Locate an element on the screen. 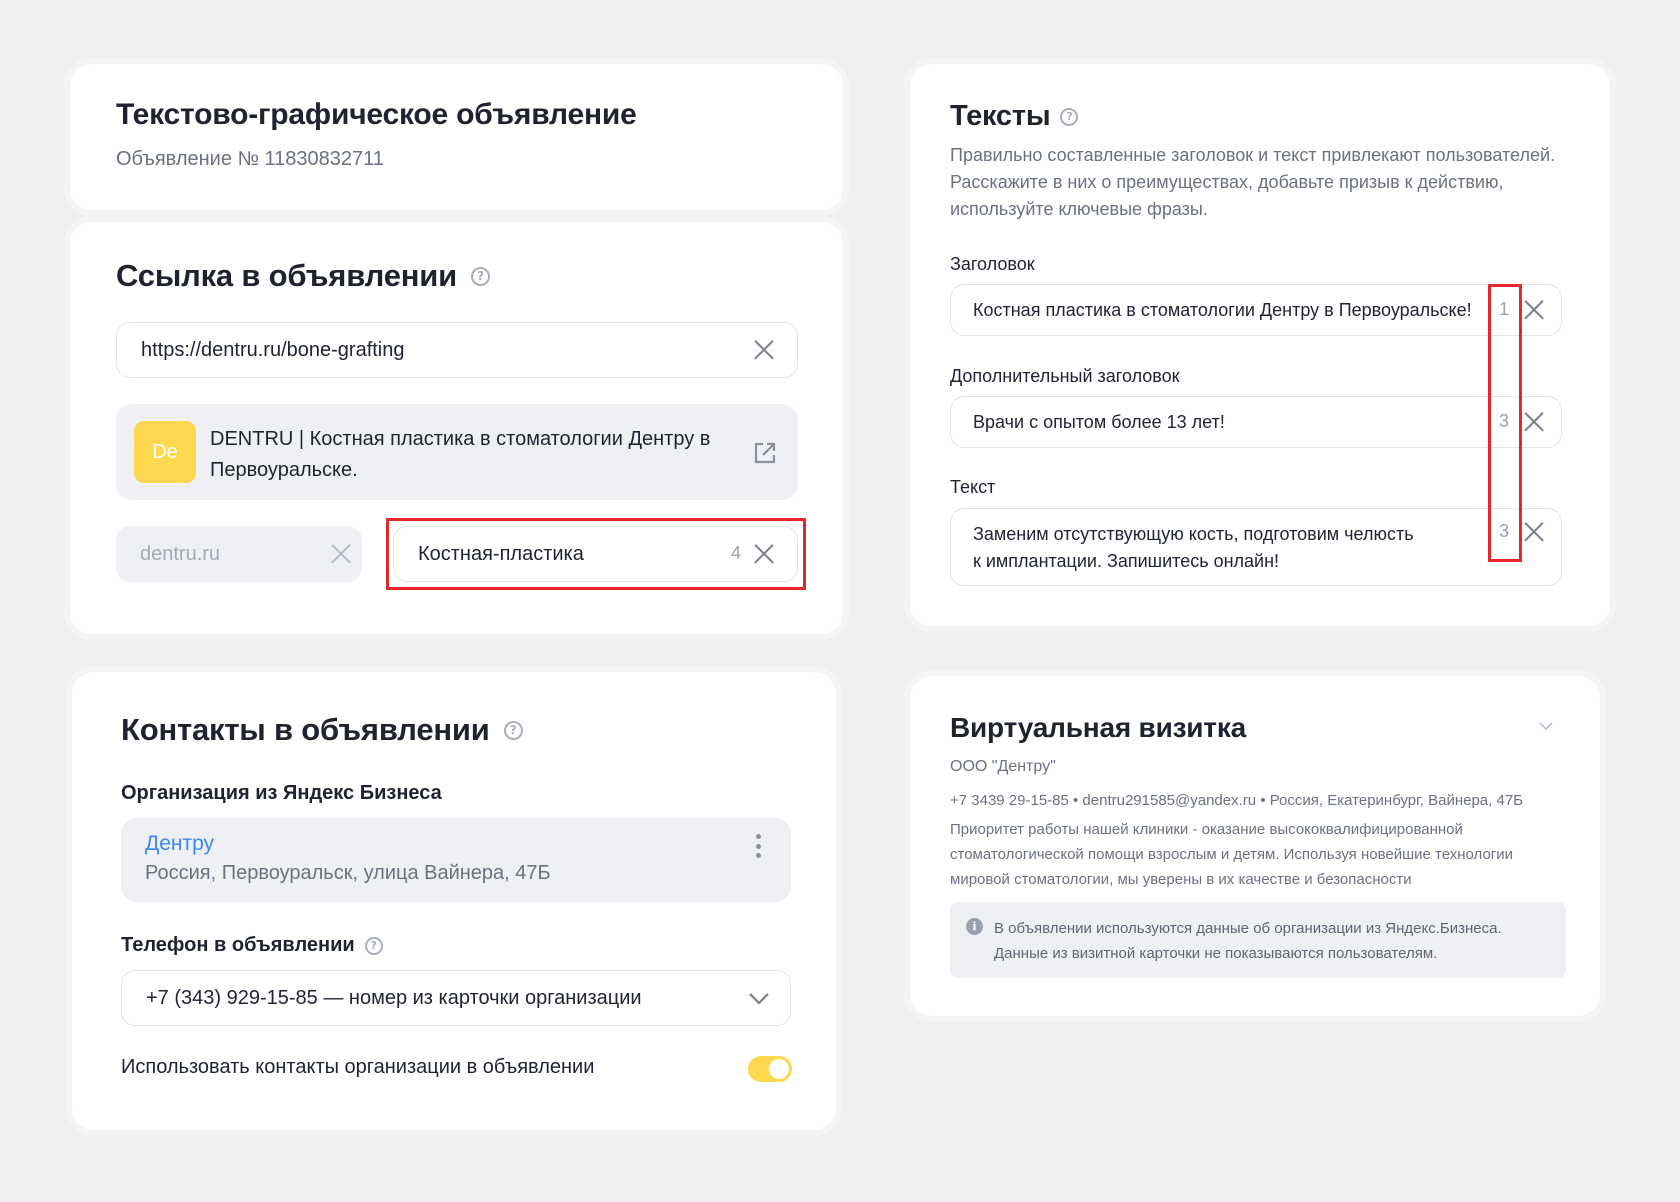  phone-label-text: Телефон в объявлении is located at coordinates (238, 945).